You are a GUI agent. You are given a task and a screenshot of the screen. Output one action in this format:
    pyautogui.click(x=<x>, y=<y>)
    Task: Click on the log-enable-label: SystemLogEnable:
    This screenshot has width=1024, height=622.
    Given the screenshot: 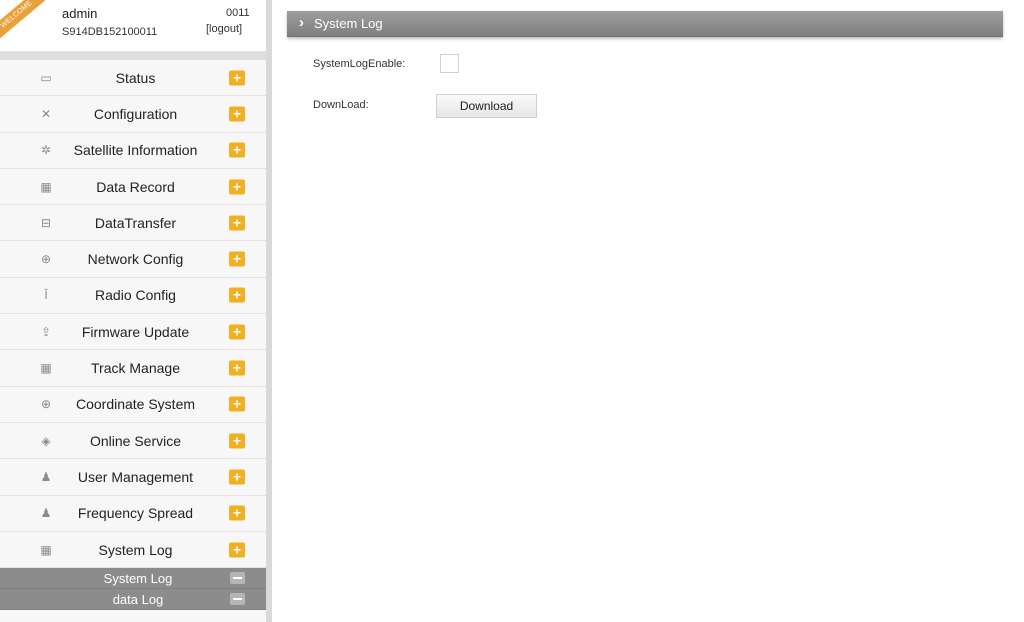 What is the action you would take?
    pyautogui.click(x=359, y=64)
    